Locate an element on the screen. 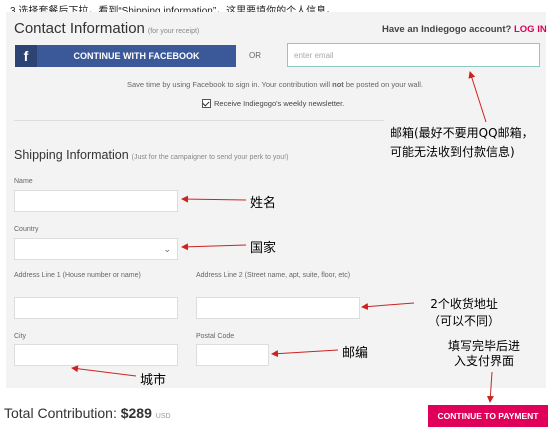 The image size is (550, 430). arrow-postal is located at coordinates (305, 353).